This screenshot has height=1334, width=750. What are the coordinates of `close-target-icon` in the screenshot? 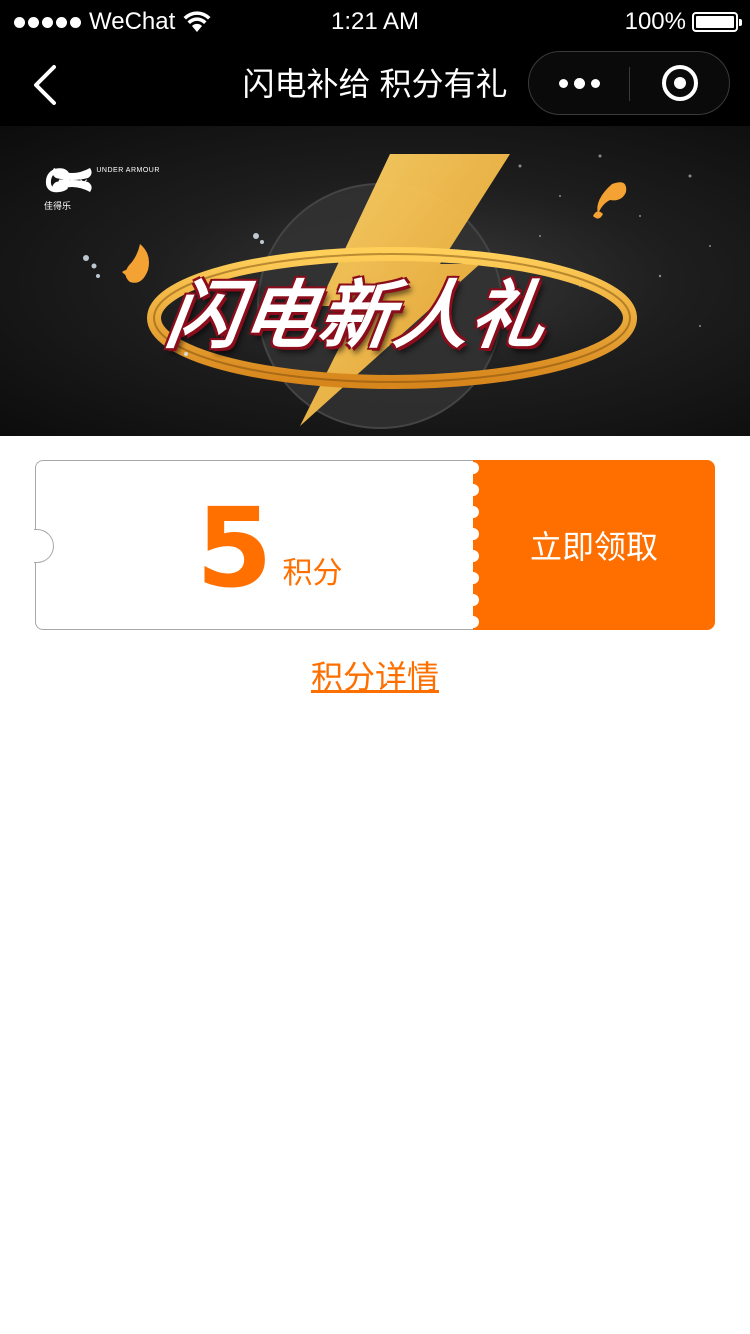 It's located at (680, 83).